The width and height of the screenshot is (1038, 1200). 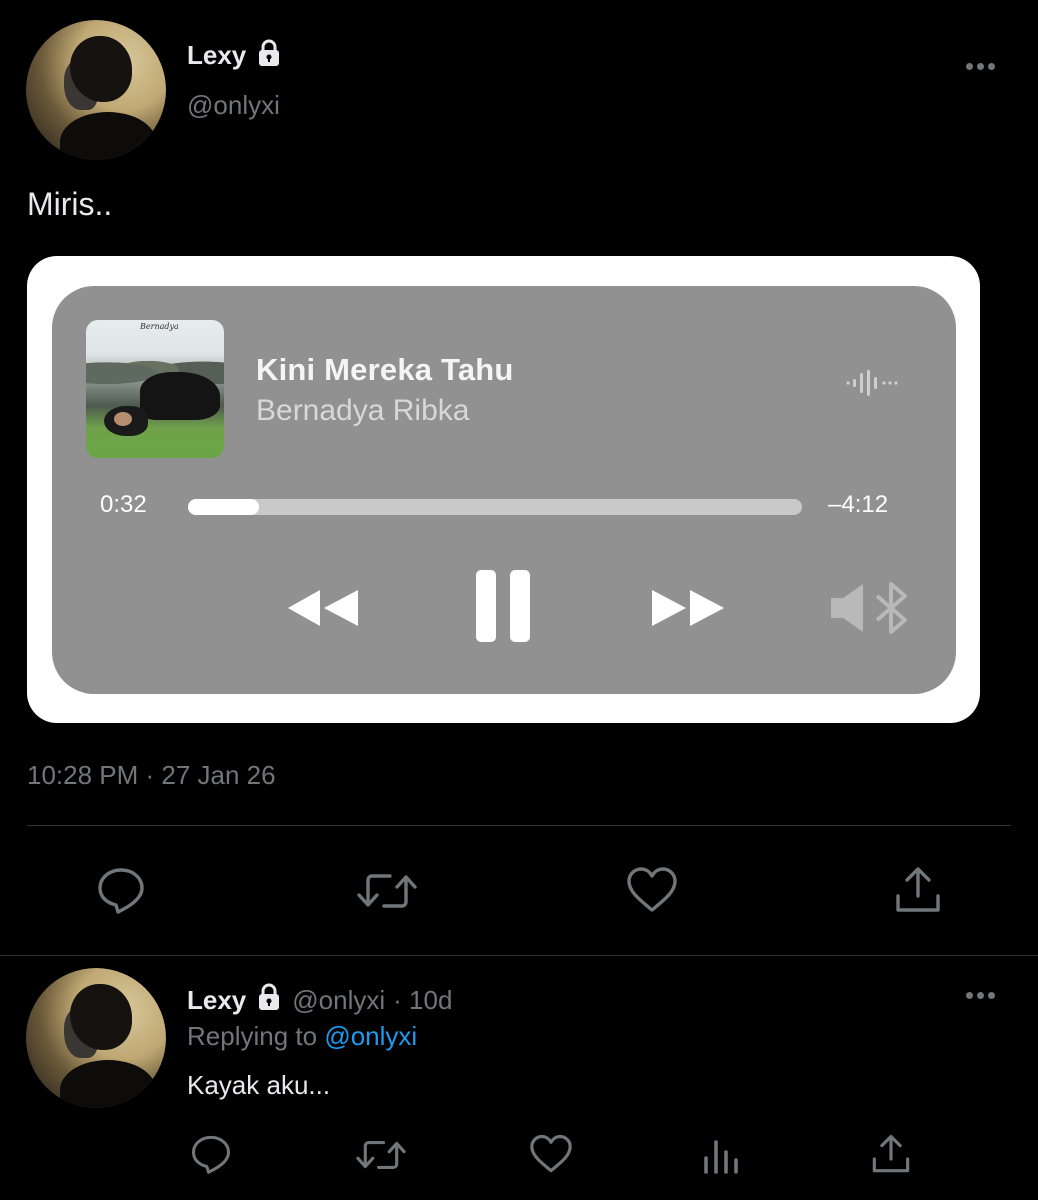 I want to click on author-display-name: Lexy, so click(x=216, y=55).